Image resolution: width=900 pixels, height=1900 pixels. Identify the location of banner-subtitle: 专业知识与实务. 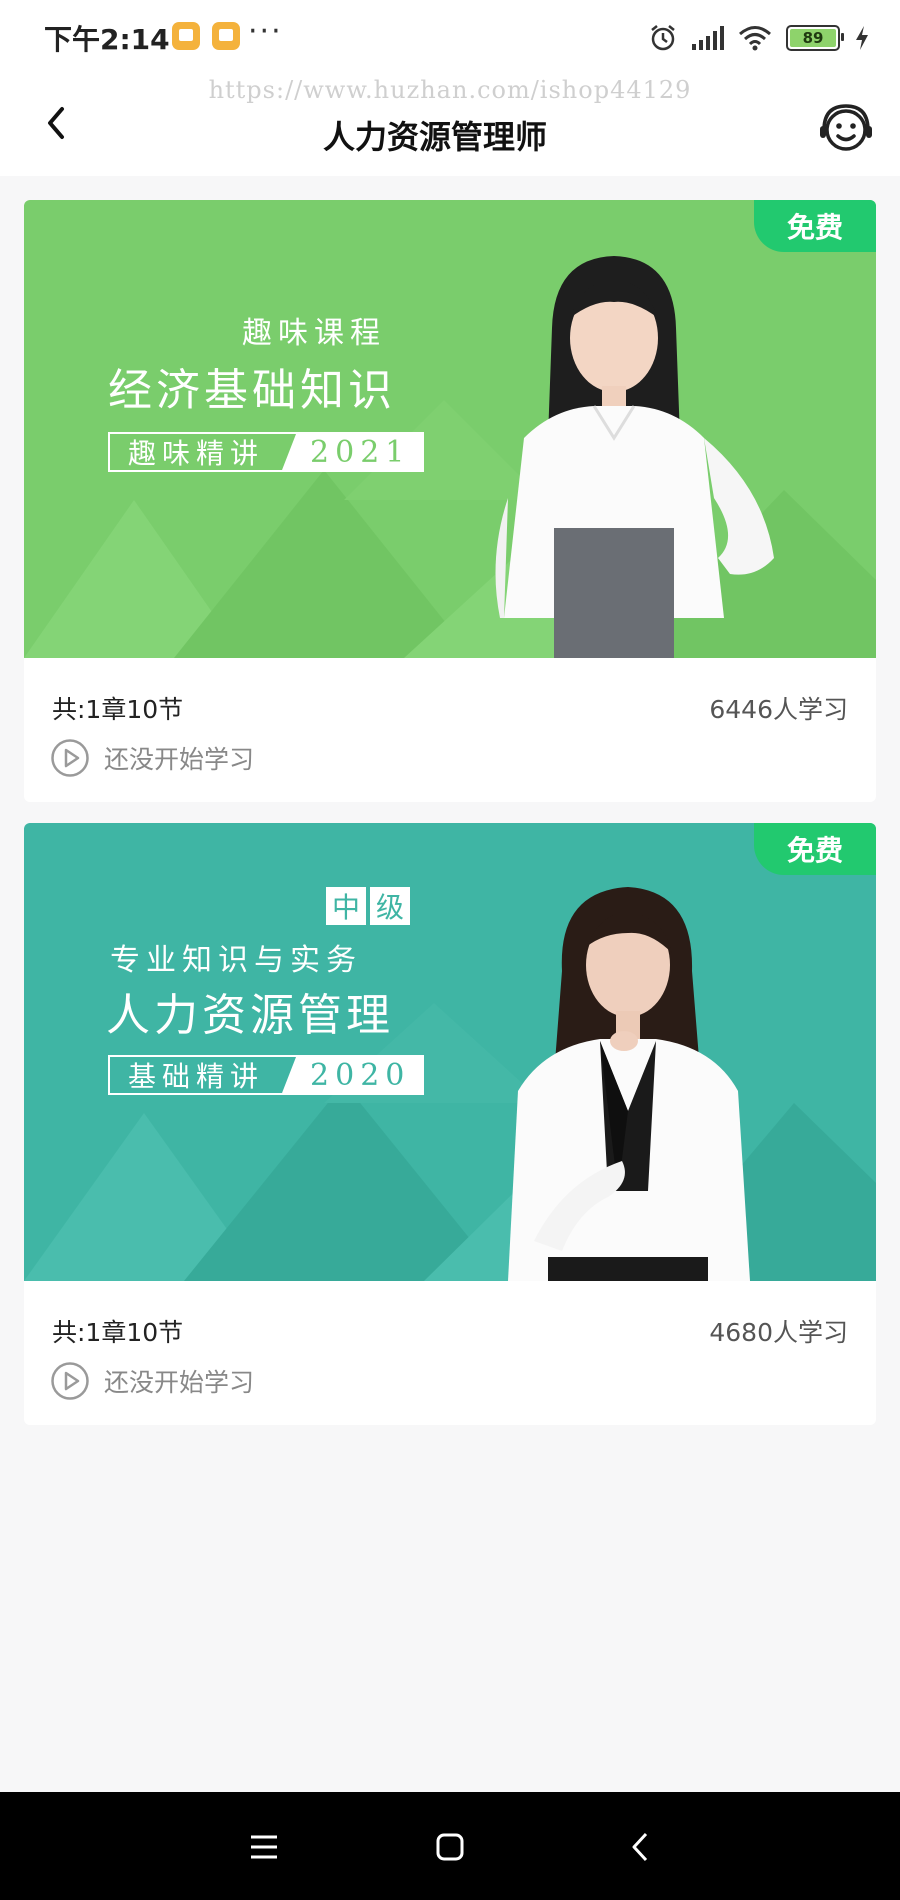
(236, 960).